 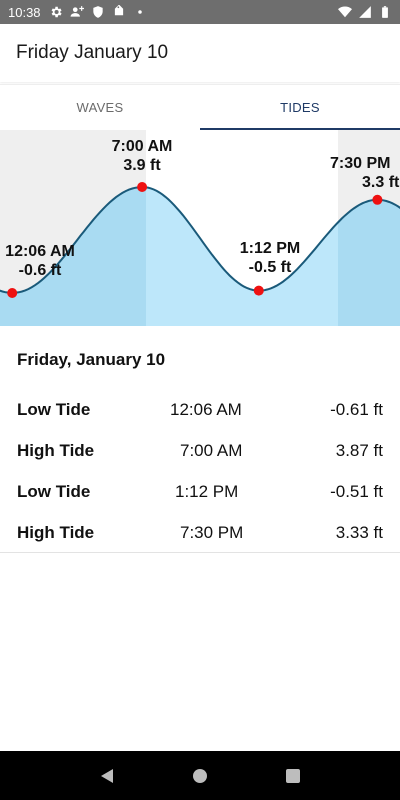 I want to click on gear-icon, so click(x=56, y=12).